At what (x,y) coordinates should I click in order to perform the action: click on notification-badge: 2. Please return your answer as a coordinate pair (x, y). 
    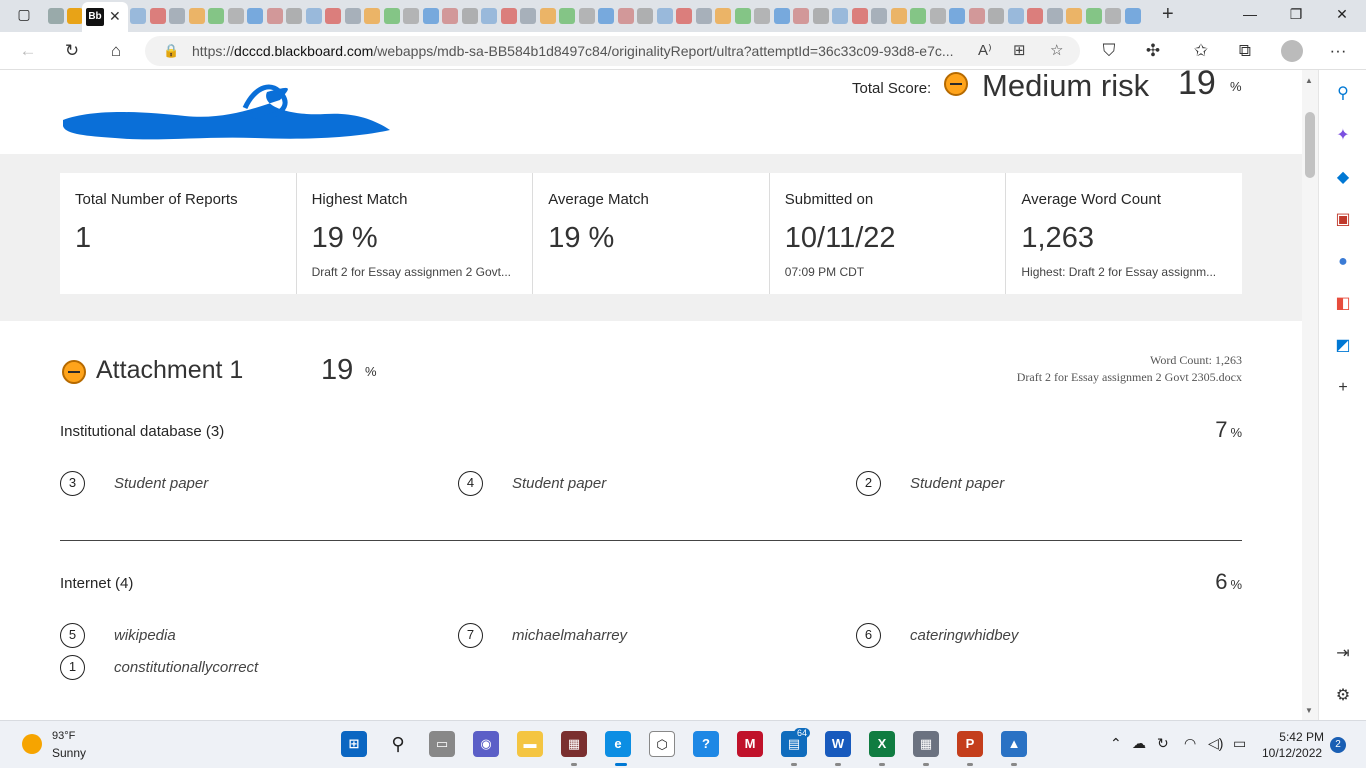
    Looking at the image, I should click on (1338, 745).